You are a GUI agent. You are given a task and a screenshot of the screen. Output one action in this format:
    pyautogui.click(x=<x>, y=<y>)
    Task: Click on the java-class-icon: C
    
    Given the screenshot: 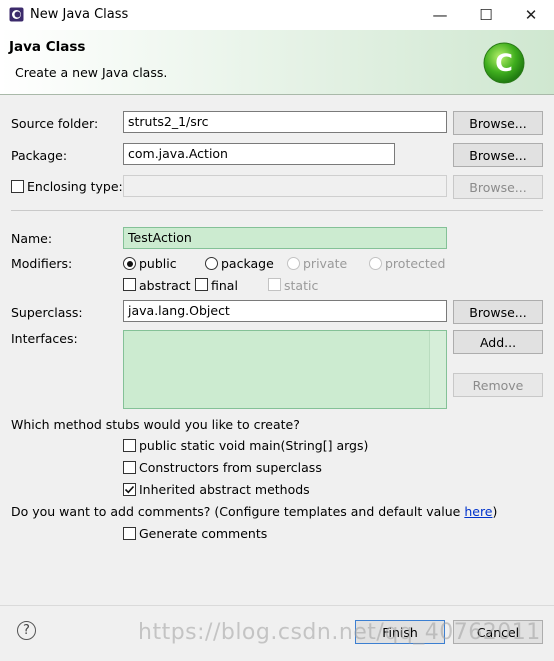 What is the action you would take?
    pyautogui.click(x=504, y=63)
    